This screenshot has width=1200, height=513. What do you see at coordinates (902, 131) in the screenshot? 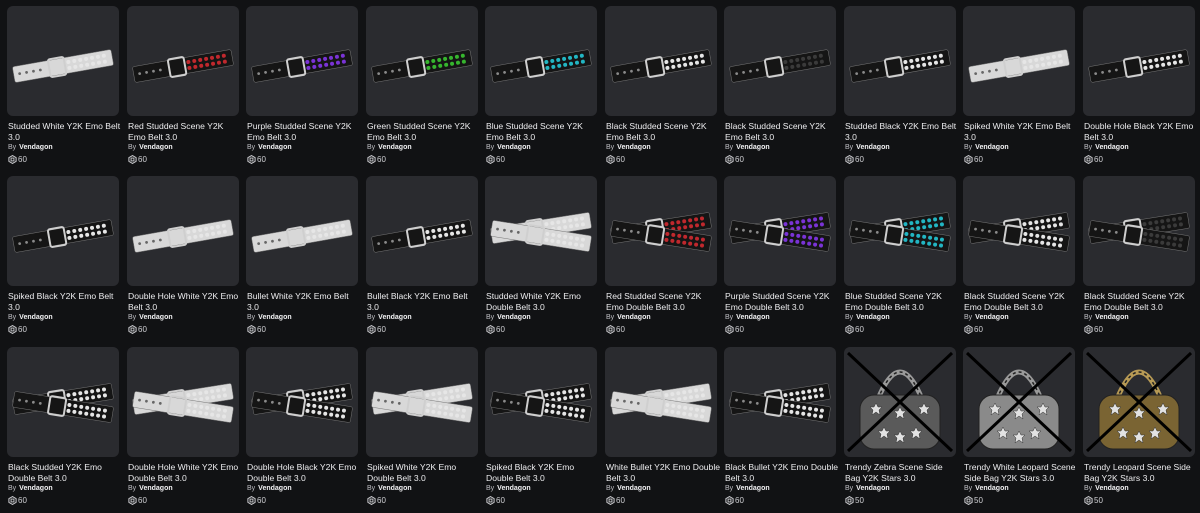
I see `item-title: Studded Black Y2K Emo Belt 3.0` at bounding box center [902, 131].